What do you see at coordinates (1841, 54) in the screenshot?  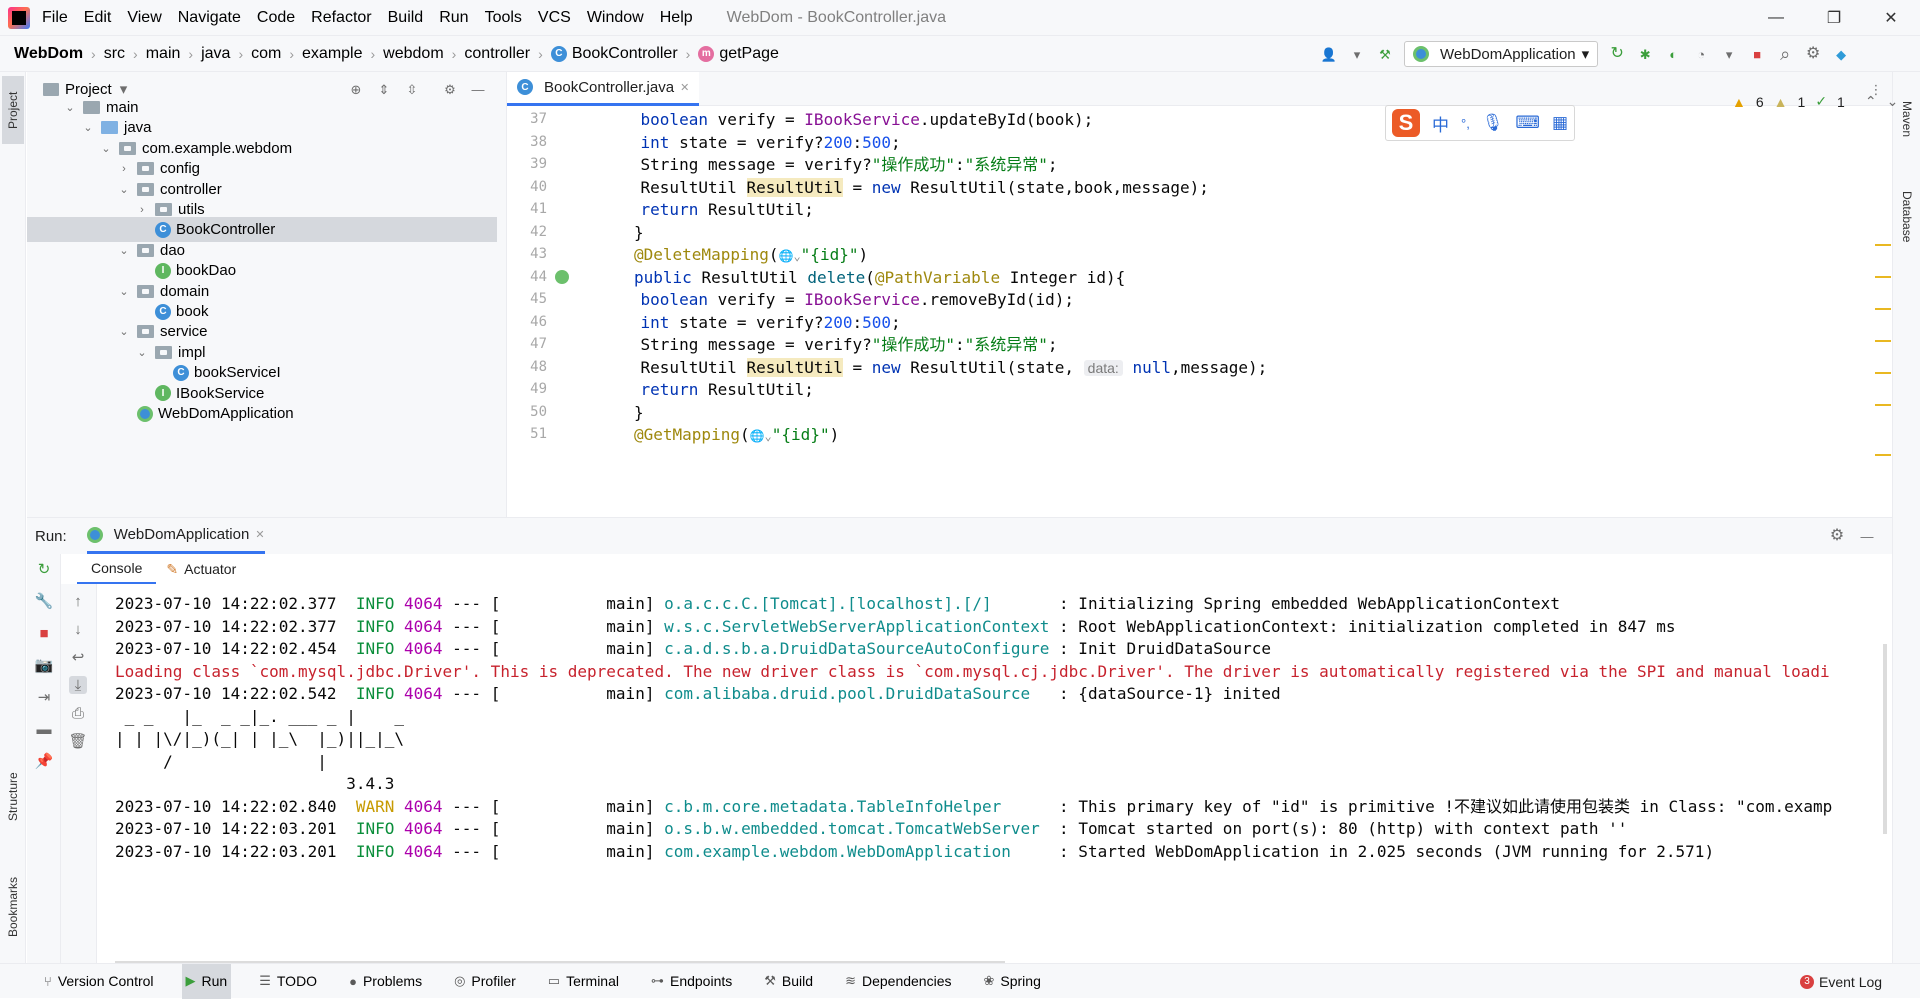 I see `toolbox-icon: ◆` at bounding box center [1841, 54].